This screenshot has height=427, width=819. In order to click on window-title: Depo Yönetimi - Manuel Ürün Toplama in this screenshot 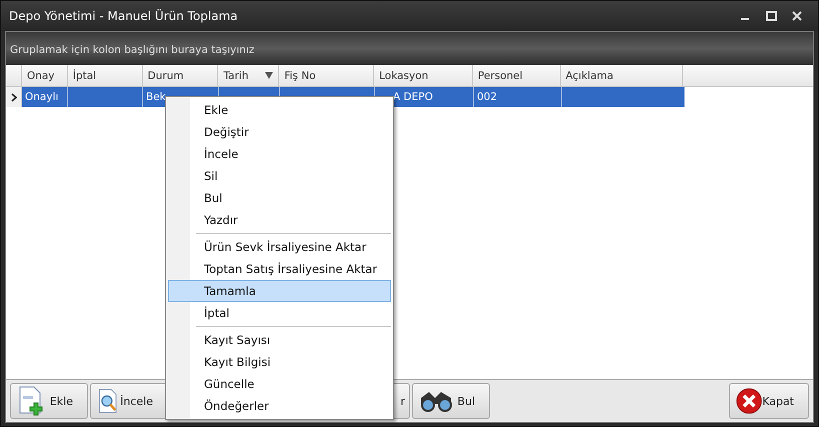, I will do `click(124, 16)`.